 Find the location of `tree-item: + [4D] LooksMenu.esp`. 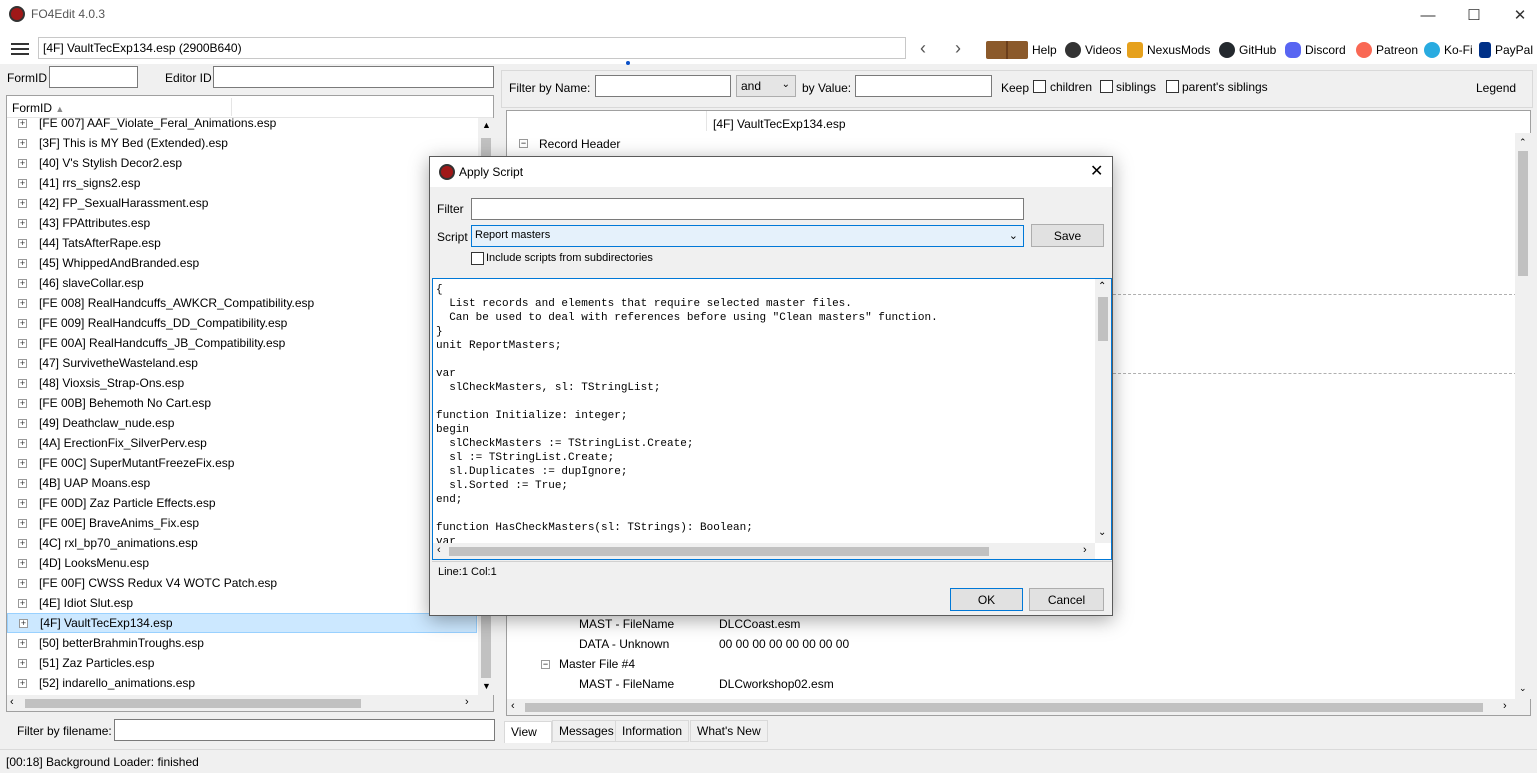

tree-item: + [4D] LooksMenu.esp is located at coordinates (242, 563).